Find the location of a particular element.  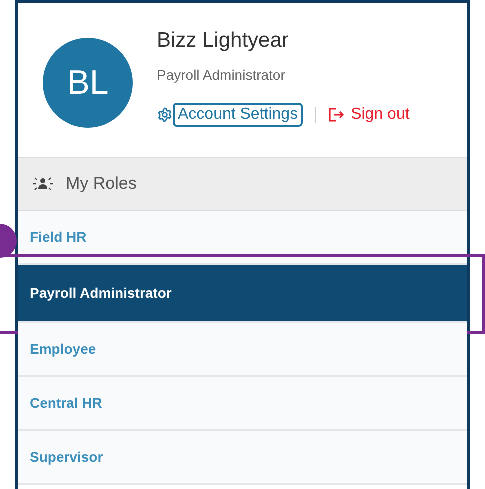

role-item: Employee is located at coordinates (242, 350).